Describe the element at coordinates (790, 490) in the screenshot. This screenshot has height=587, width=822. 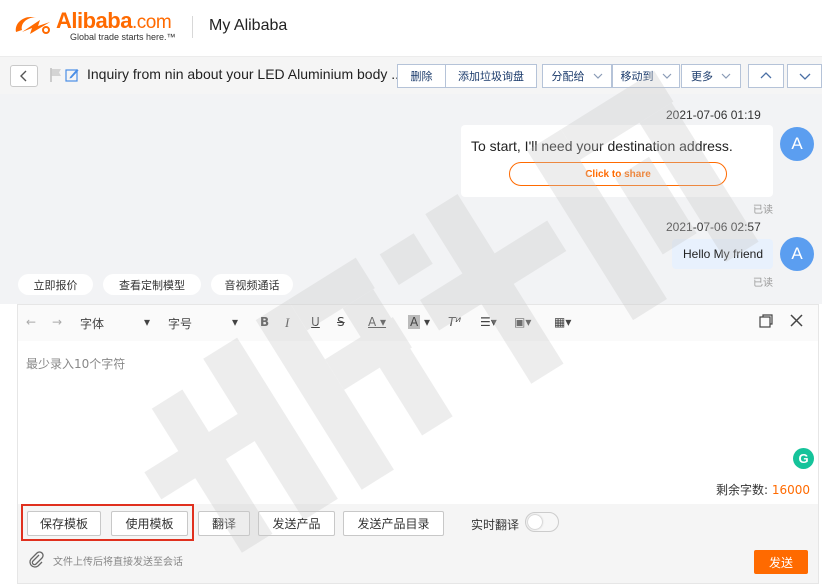
I see `remaining-chars-count: 16000` at that location.